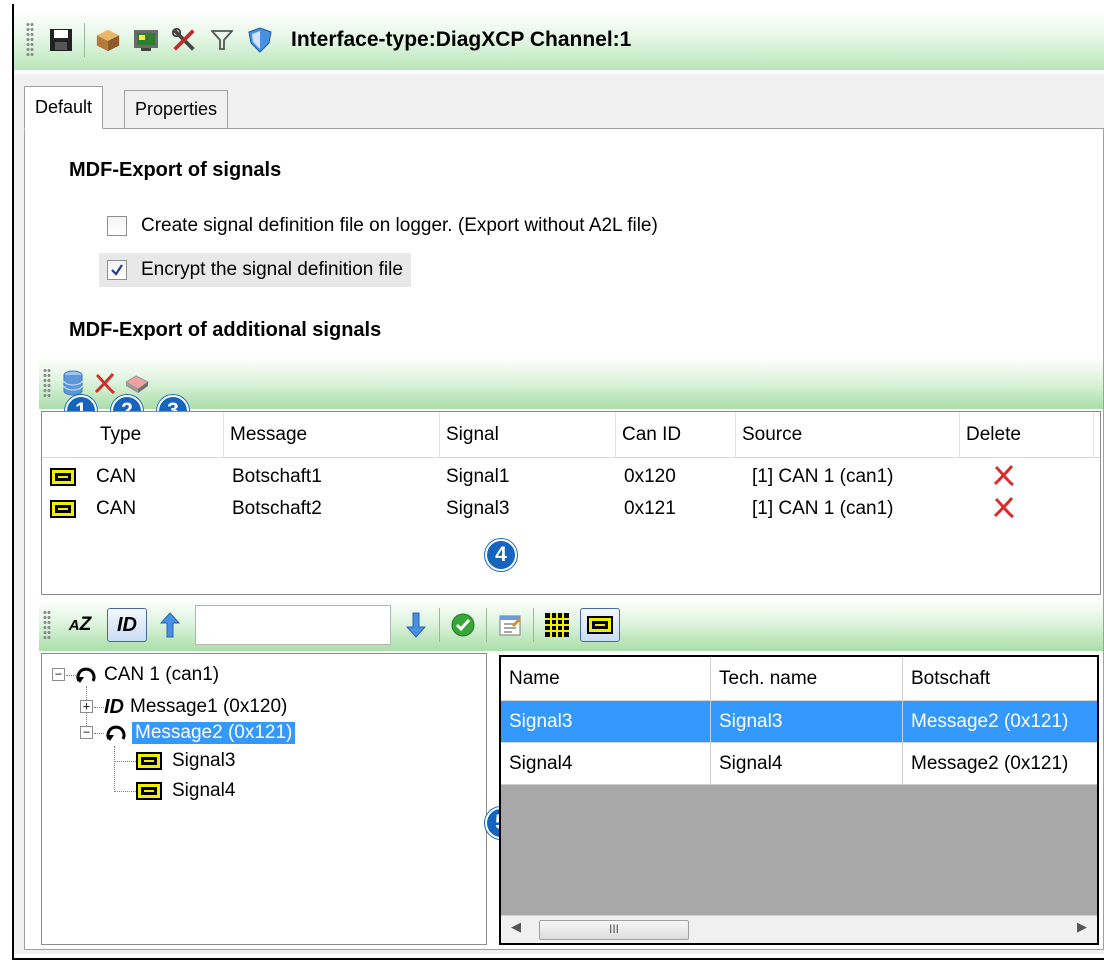 This screenshot has height=962, width=1104. Describe the element at coordinates (175, 170) in the screenshot. I see `mdf-export-title: MDF-Export of signals` at that location.